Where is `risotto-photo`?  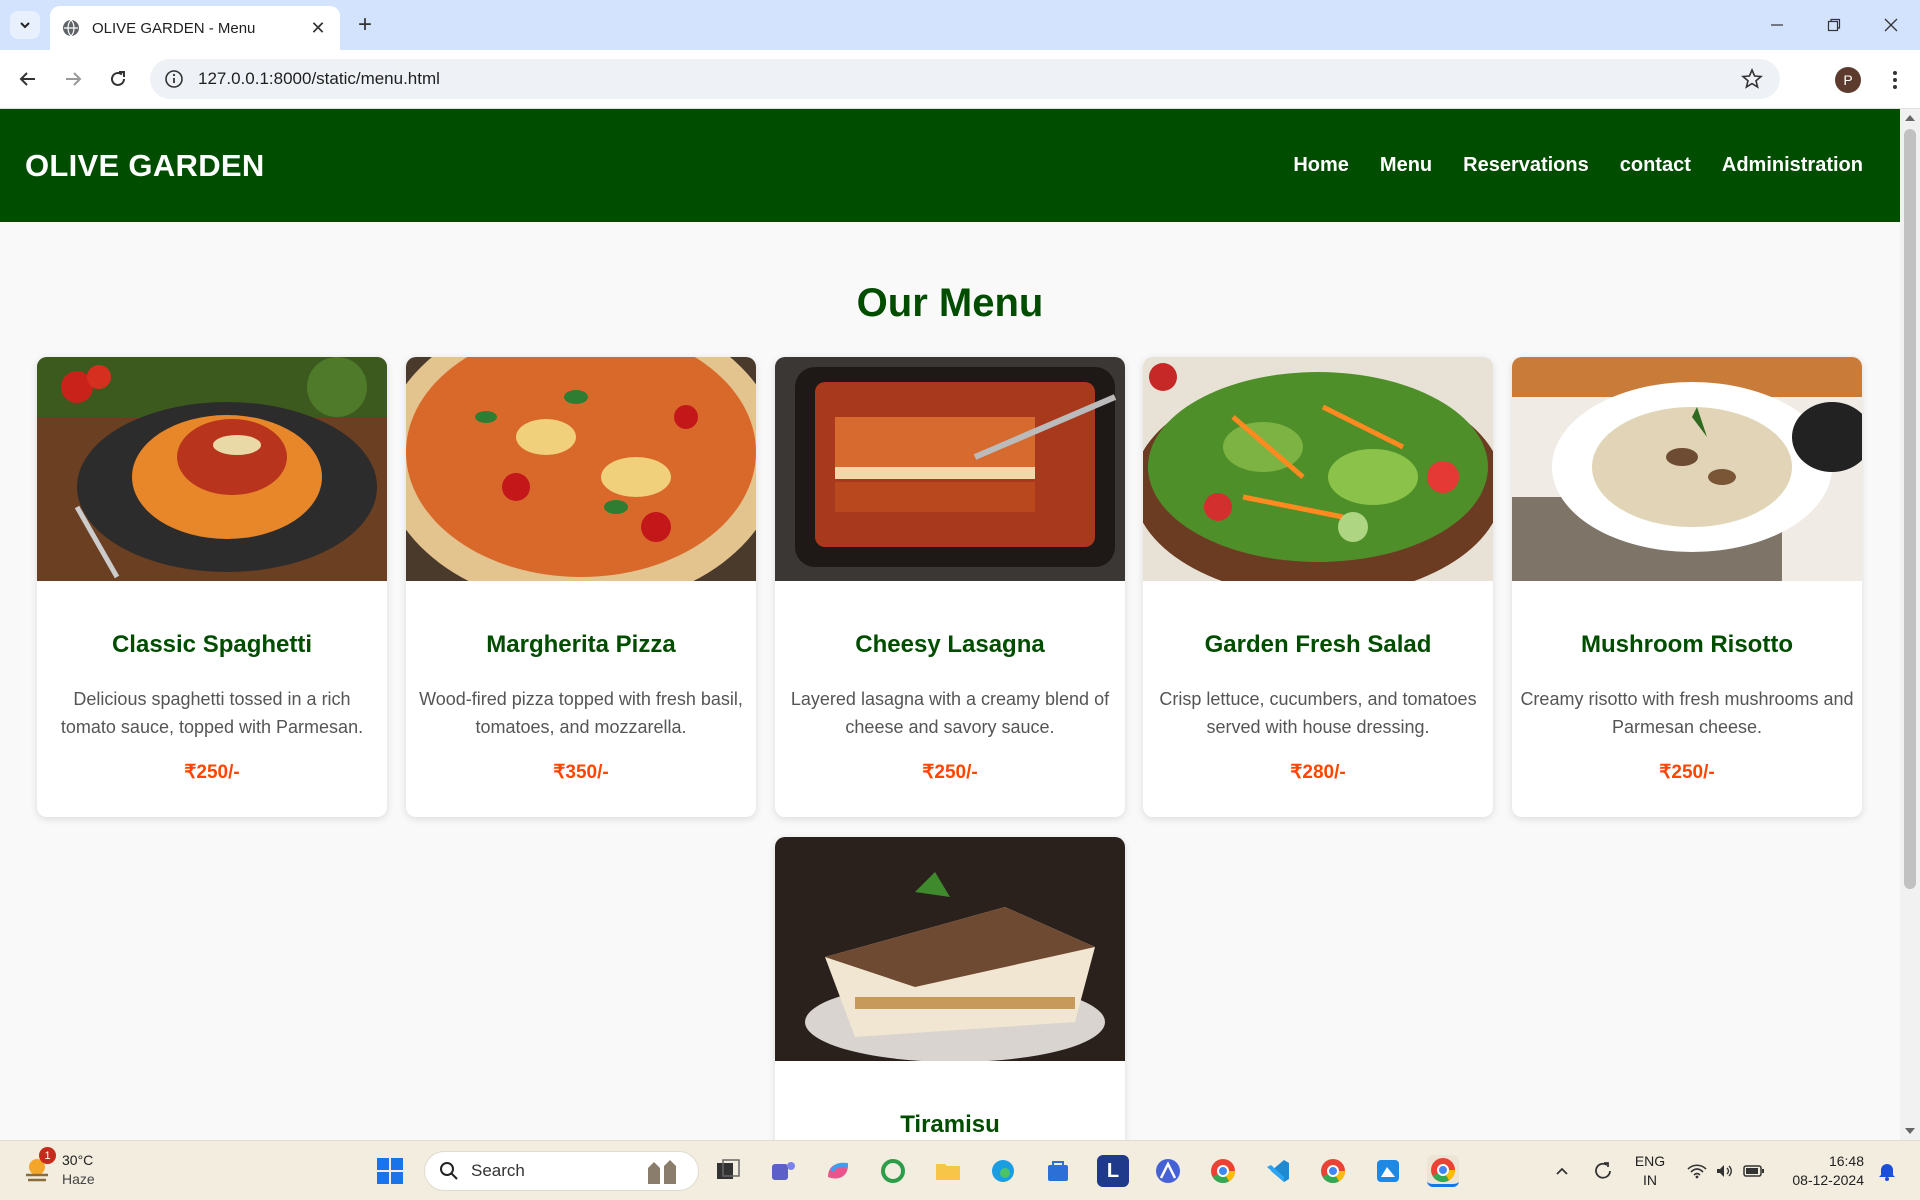 risotto-photo is located at coordinates (1687, 469).